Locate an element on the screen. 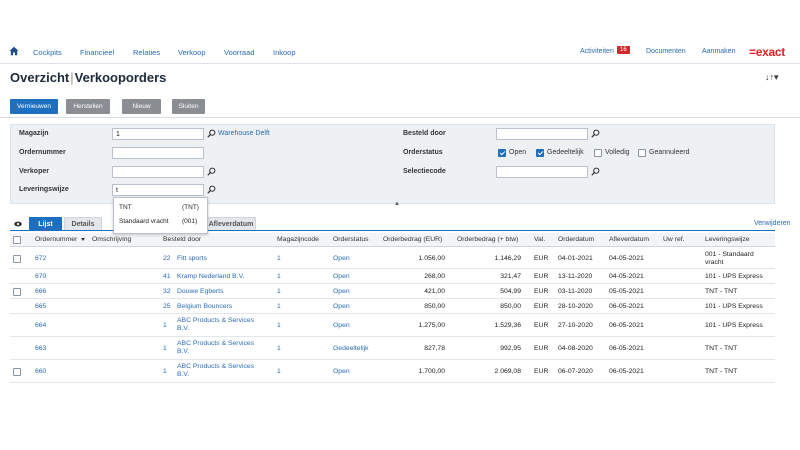  status-gedeeltelijk-label: Gedeeltelijk is located at coordinates (565, 152).